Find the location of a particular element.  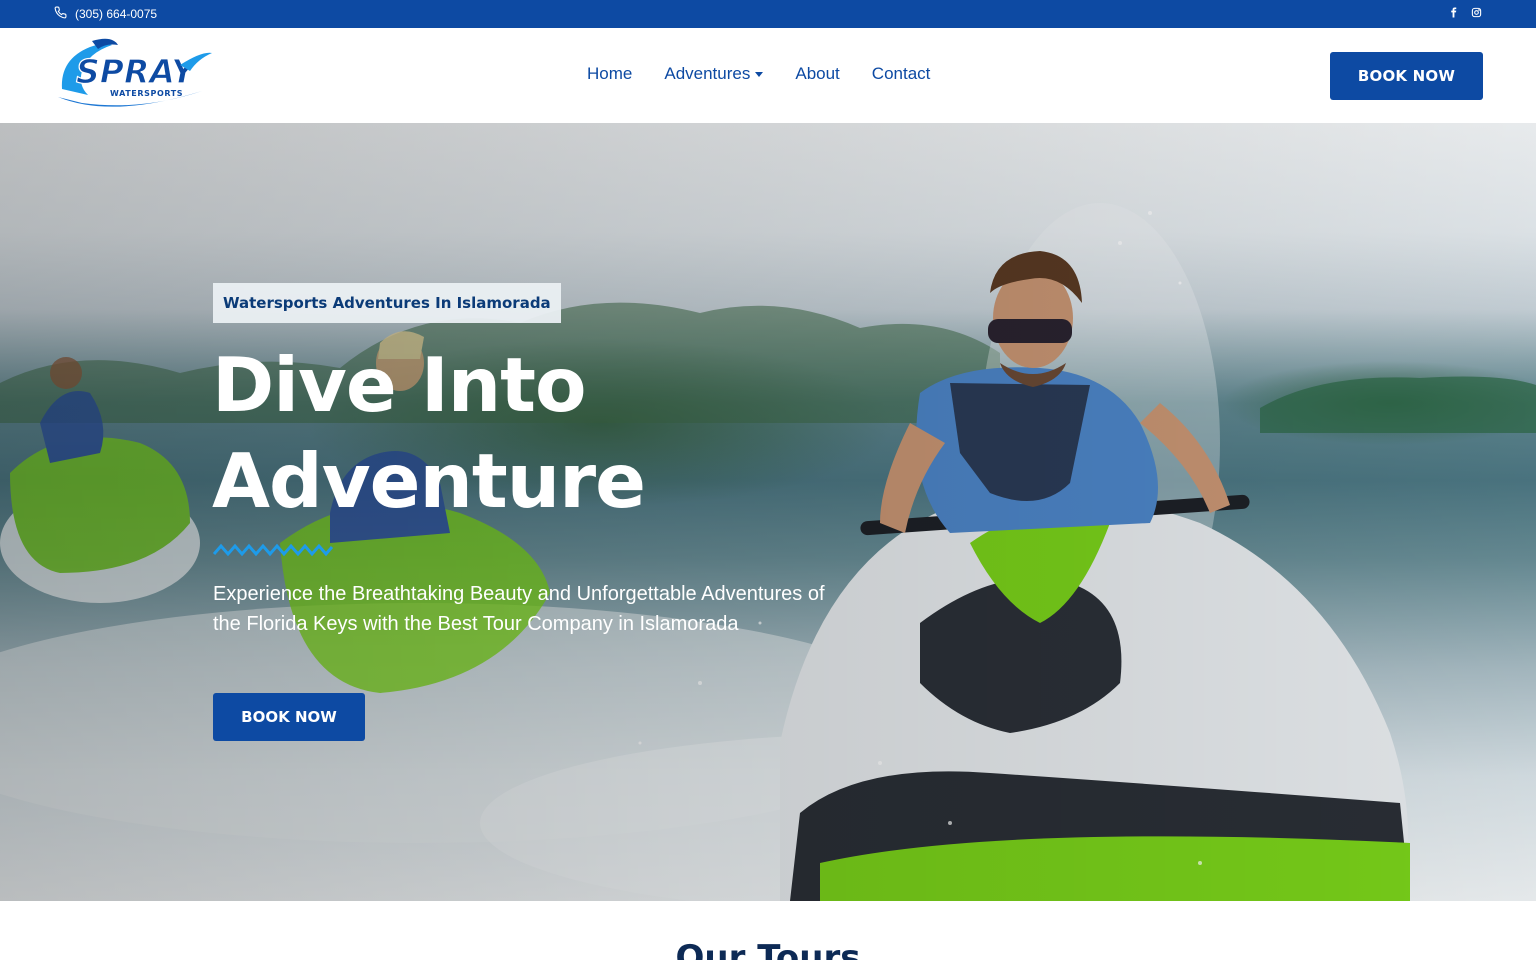

nav-about-label: About is located at coordinates (817, 73).